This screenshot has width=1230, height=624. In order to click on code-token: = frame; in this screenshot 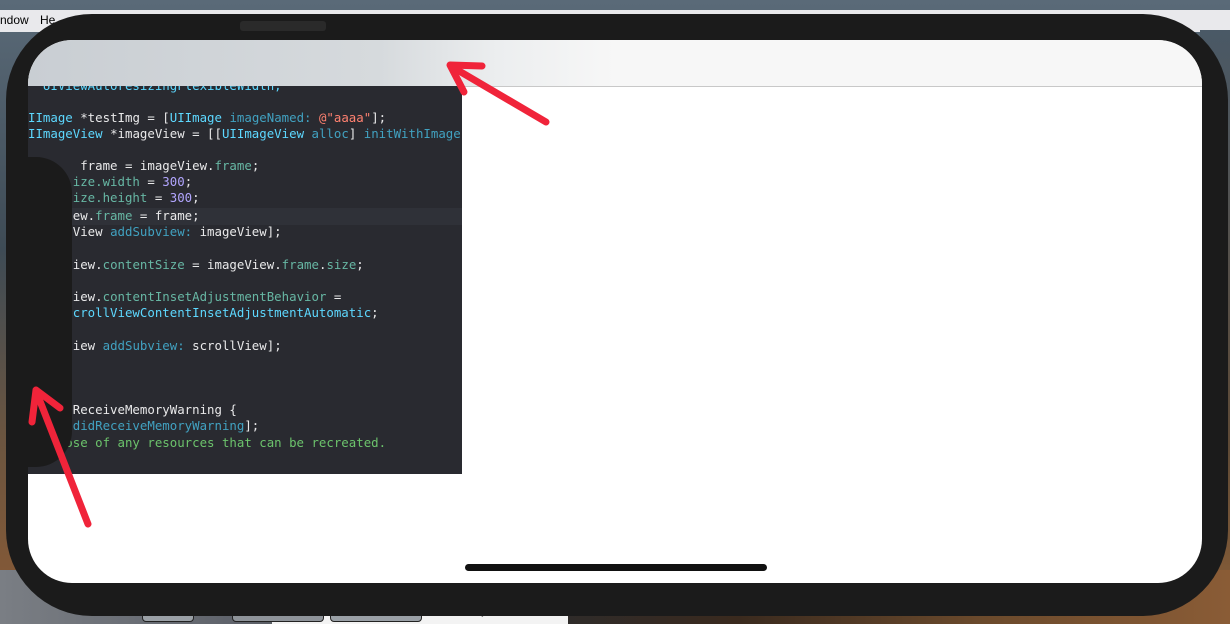, I will do `click(166, 215)`.